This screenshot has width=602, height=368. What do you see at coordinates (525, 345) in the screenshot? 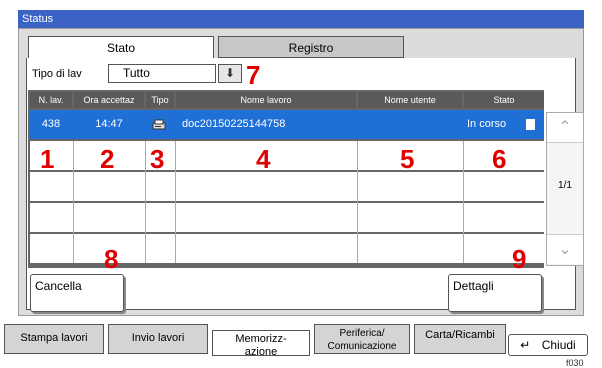
I see `return-arrow-icon: ↵` at bounding box center [525, 345].